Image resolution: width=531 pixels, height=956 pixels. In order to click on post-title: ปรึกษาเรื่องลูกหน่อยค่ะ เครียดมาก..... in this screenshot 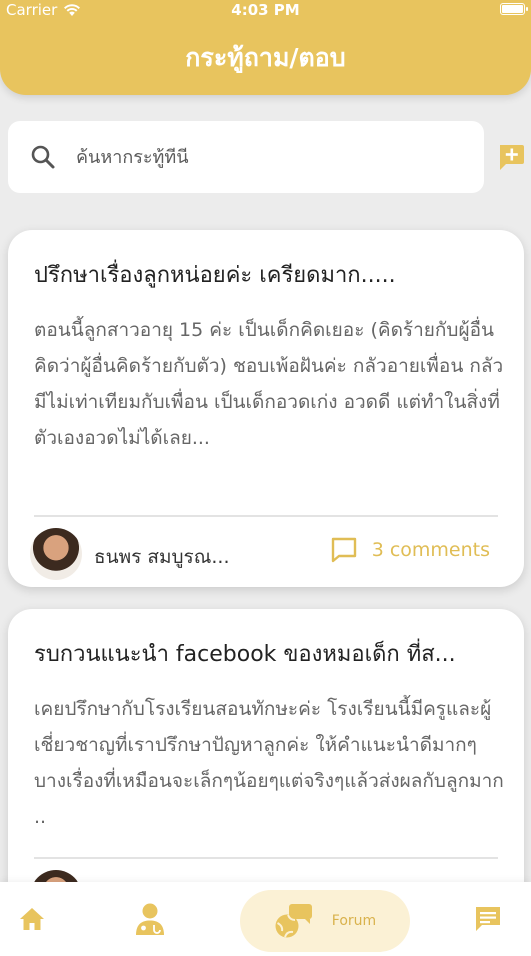, I will do `click(215, 275)`.